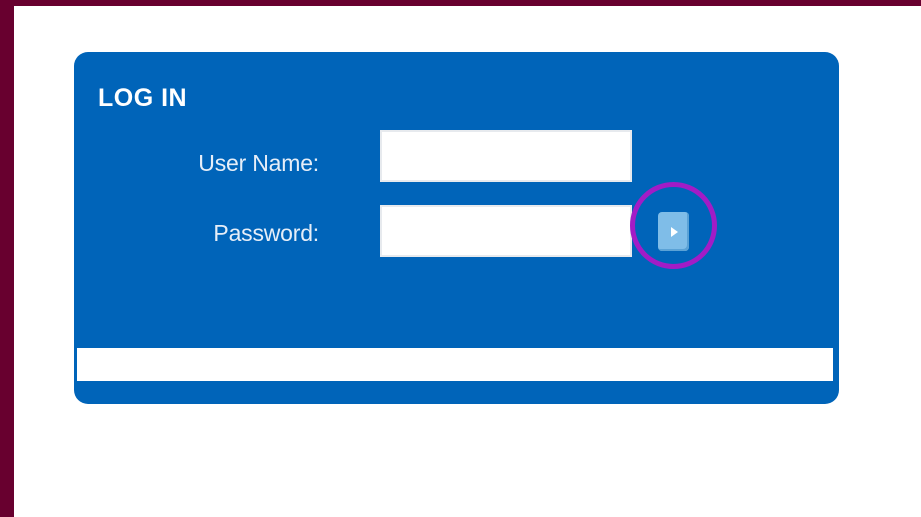 This screenshot has height=517, width=921. Describe the element at coordinates (266, 233) in the screenshot. I see `password-label: Password:` at that location.